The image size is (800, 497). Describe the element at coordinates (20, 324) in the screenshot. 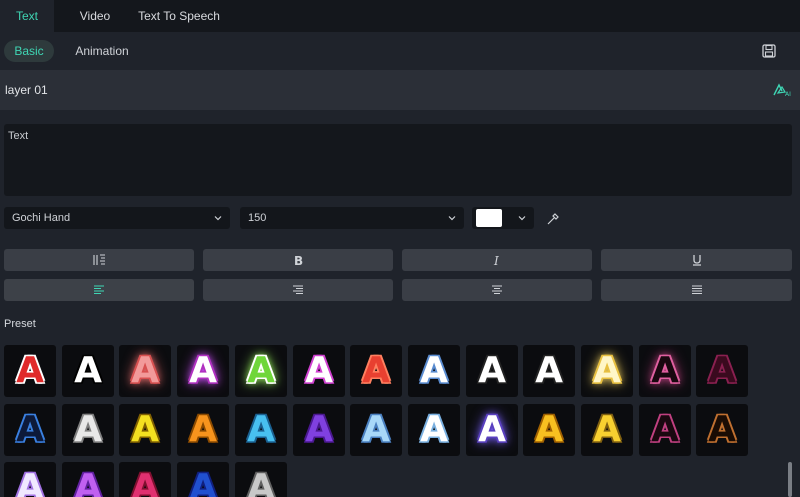

I see `preset-label: Preset` at that location.